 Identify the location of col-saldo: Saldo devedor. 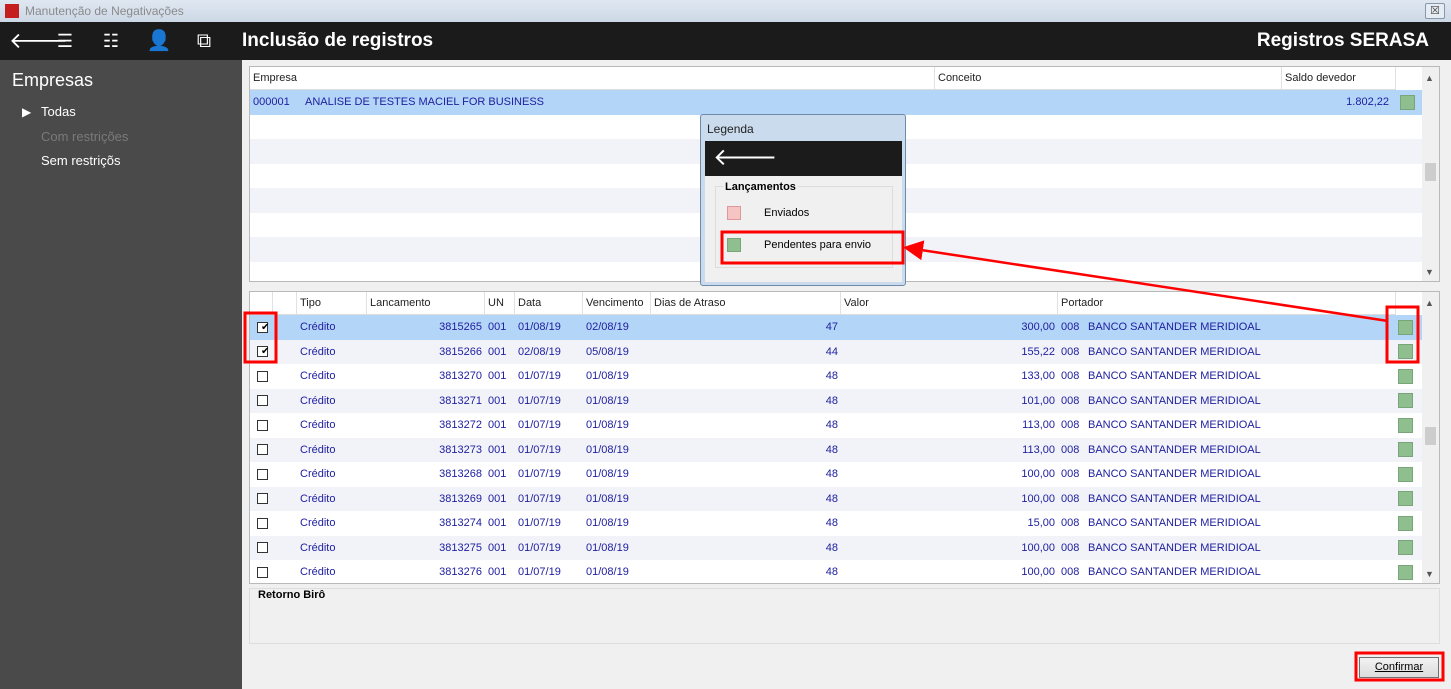
(1339, 78).